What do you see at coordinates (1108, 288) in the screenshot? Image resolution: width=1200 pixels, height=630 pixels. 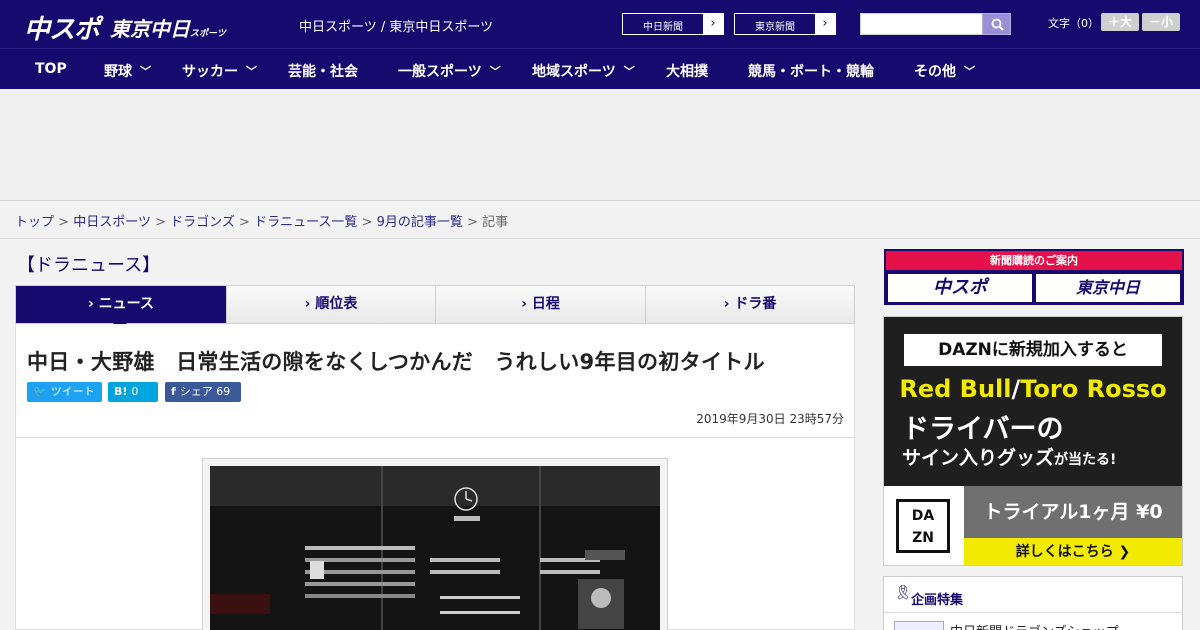 I see `subscribe-tokyo-logo: 東京中日` at bounding box center [1108, 288].